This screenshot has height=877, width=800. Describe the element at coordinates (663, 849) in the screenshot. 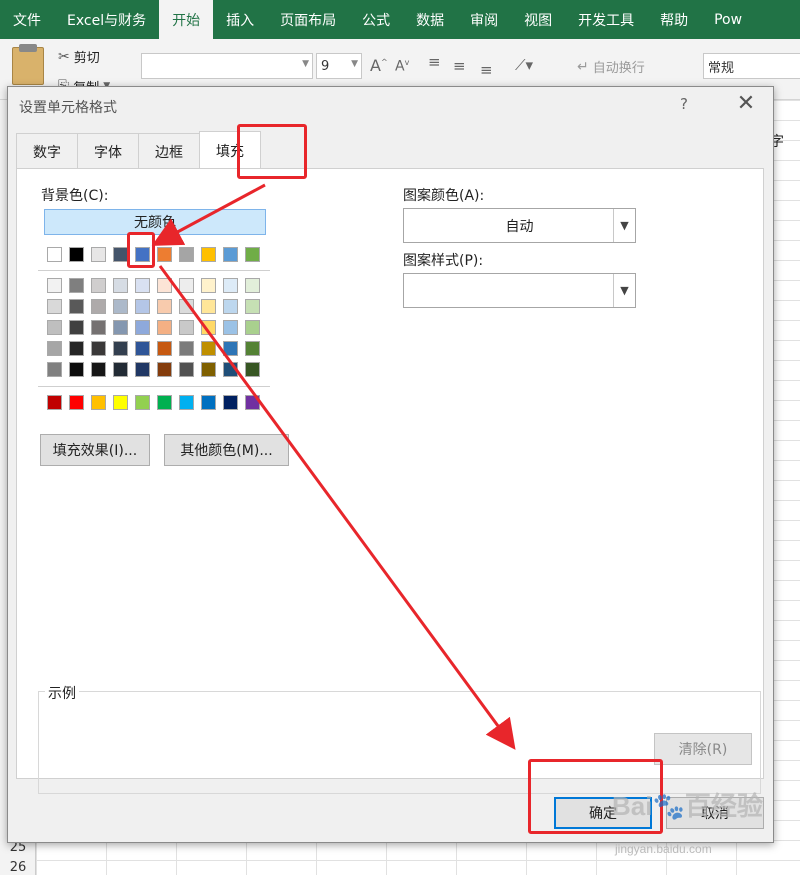

I see `watermark-url: jingyan.baidu.com` at that location.